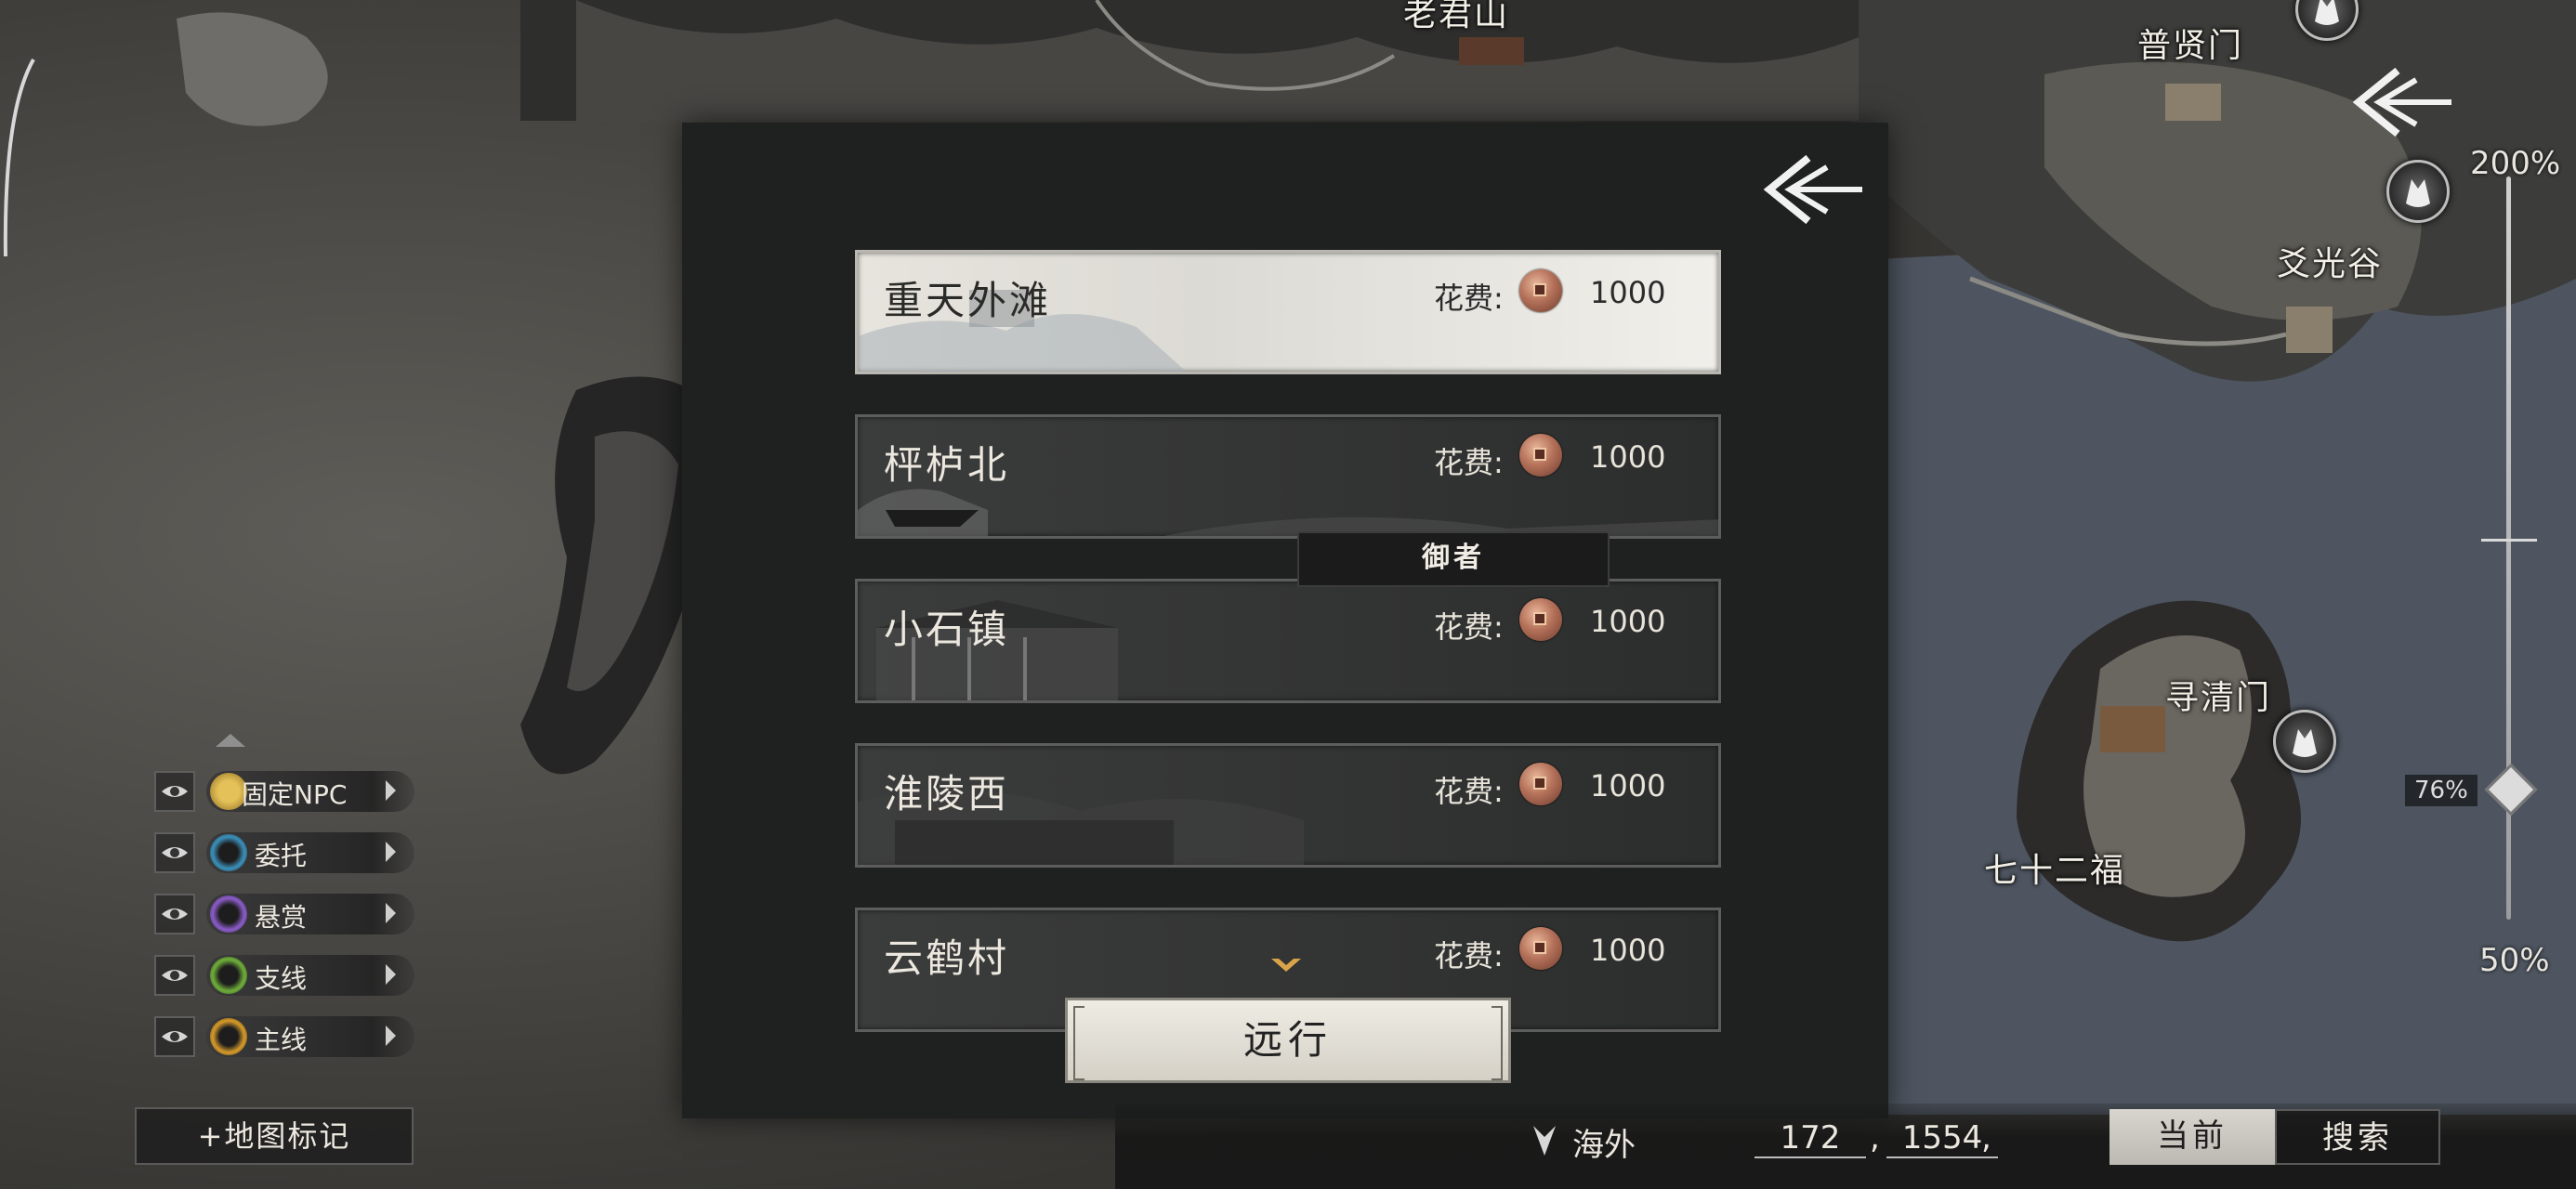 The height and width of the screenshot is (1189, 2576). What do you see at coordinates (230, 740) in the screenshot?
I see `legend-collapse-arrow-icon` at bounding box center [230, 740].